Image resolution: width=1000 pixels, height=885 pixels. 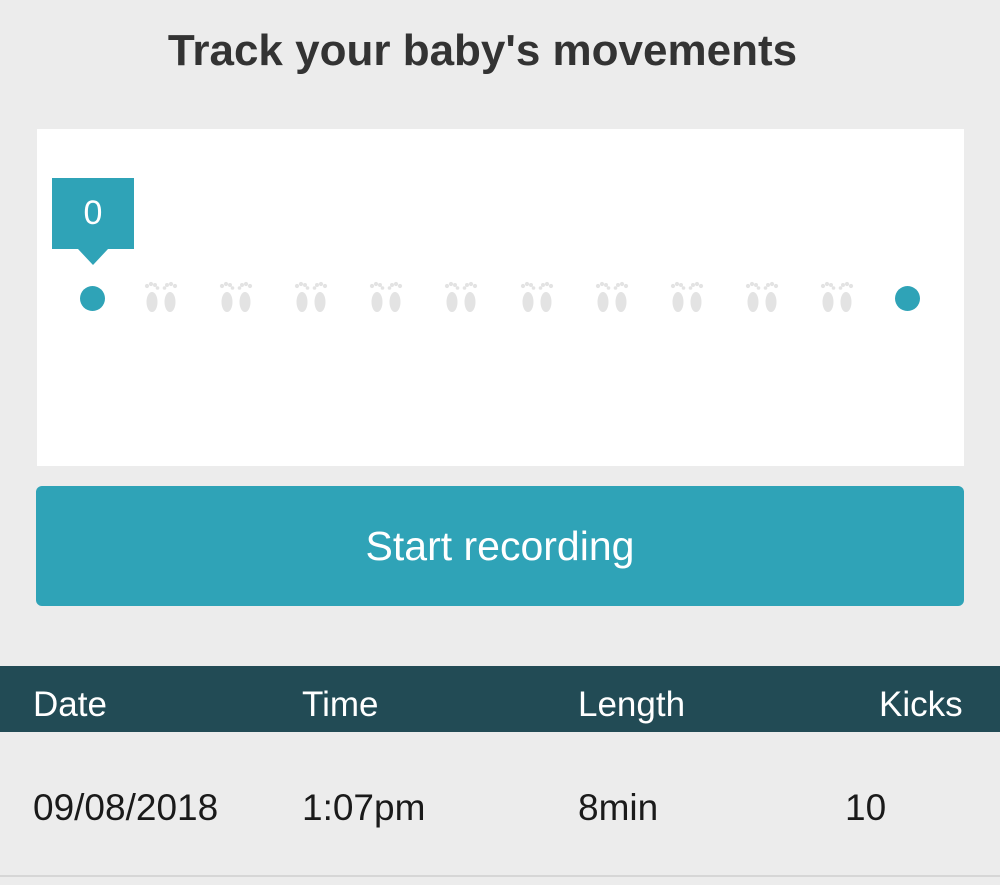 What do you see at coordinates (93, 213) in the screenshot?
I see `kick-count-badge: 0` at bounding box center [93, 213].